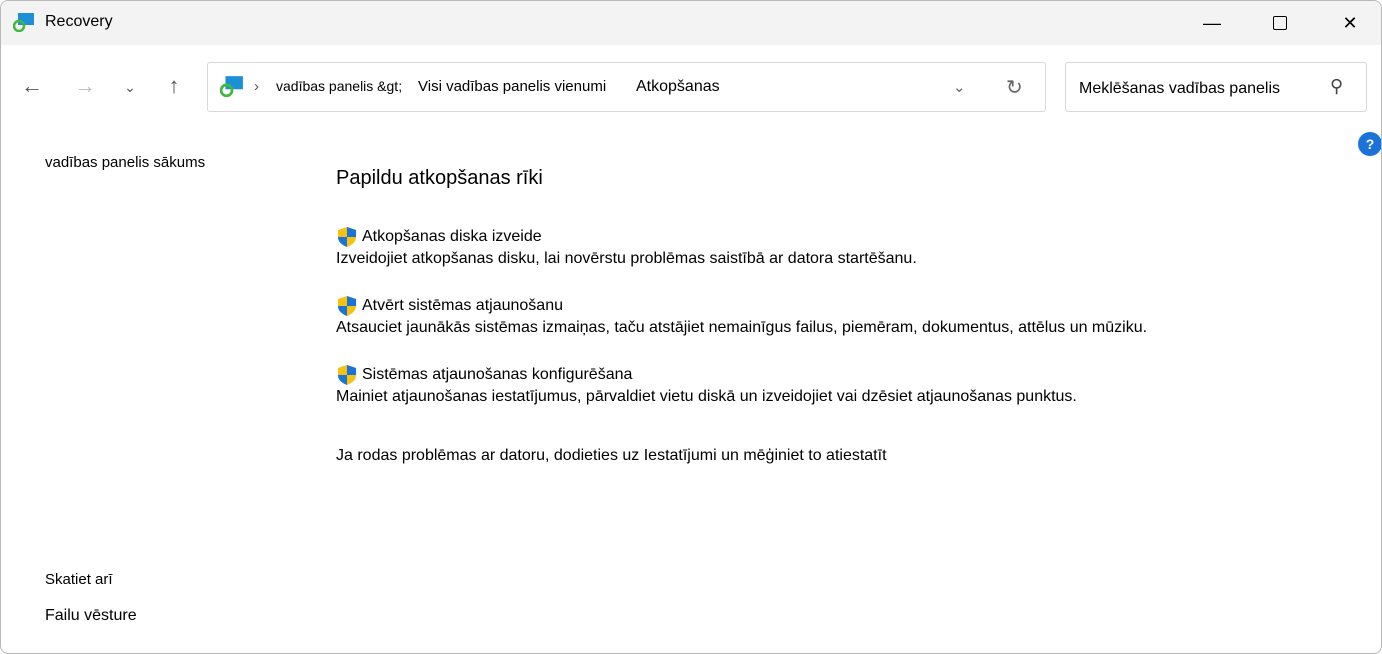 Image resolution: width=1382 pixels, height=654 pixels. Describe the element at coordinates (439, 178) in the screenshot. I see `page-title: Papildu atkopšanas rīki` at that location.